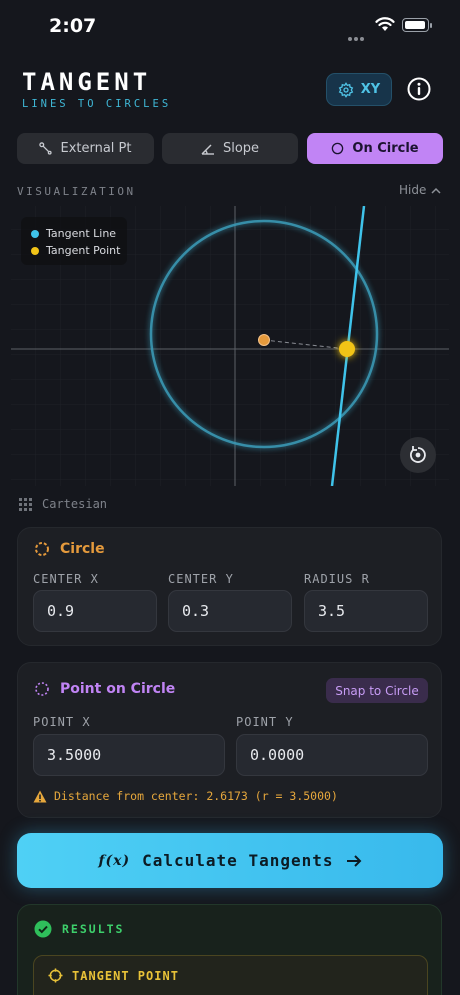 The width and height of the screenshot is (460, 995). Describe the element at coordinates (264, 340) in the screenshot. I see `center-point` at that location.